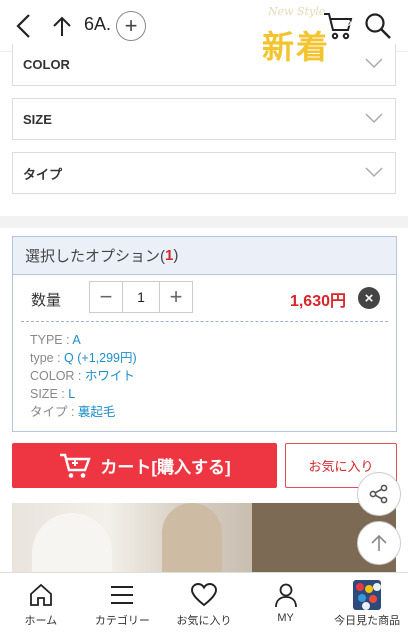  Describe the element at coordinates (341, 466) in the screenshot. I see `favorites-label: お気に入り` at that location.